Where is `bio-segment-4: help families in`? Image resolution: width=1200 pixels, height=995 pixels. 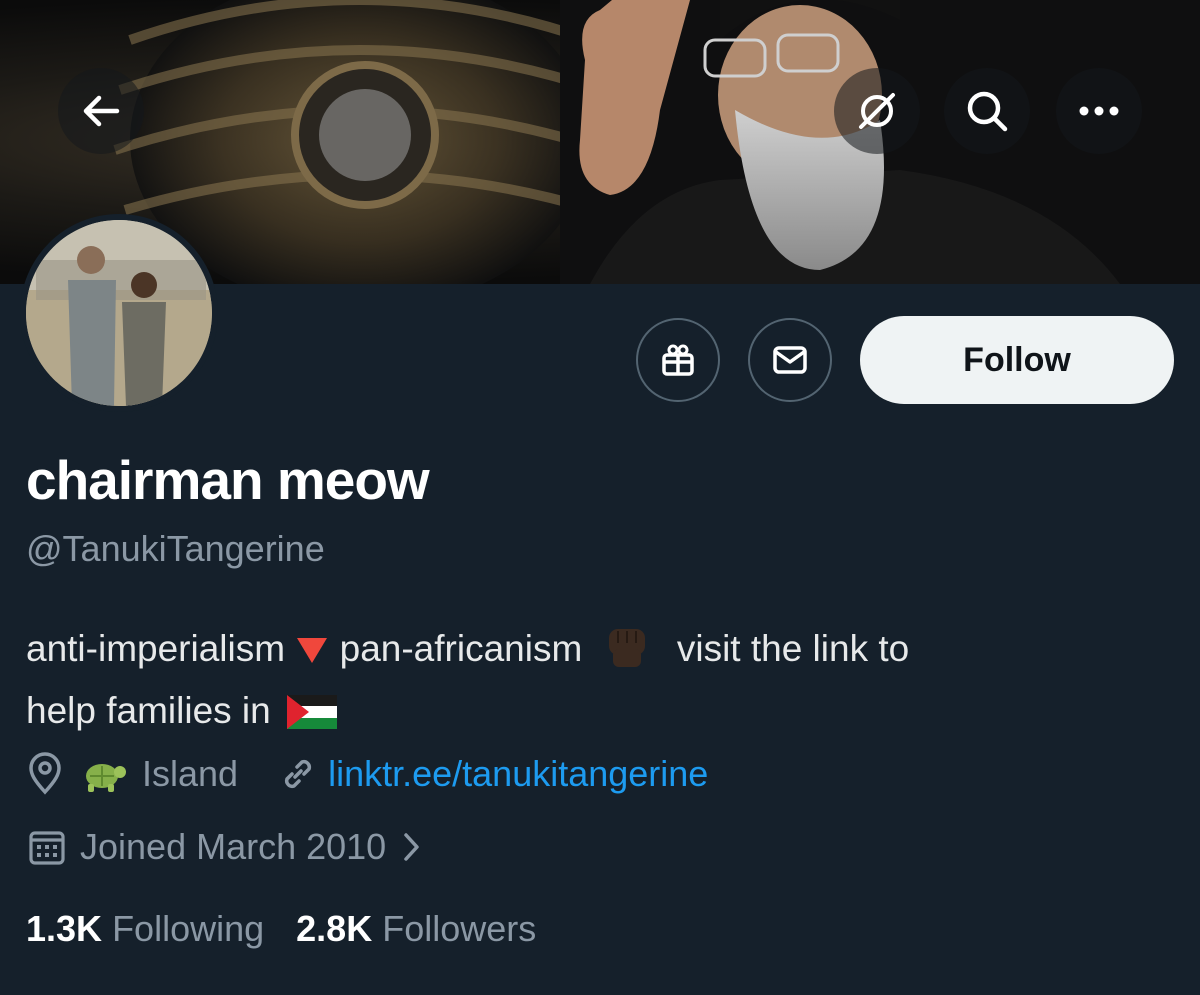 bio-segment-4: help families in is located at coordinates (148, 710).